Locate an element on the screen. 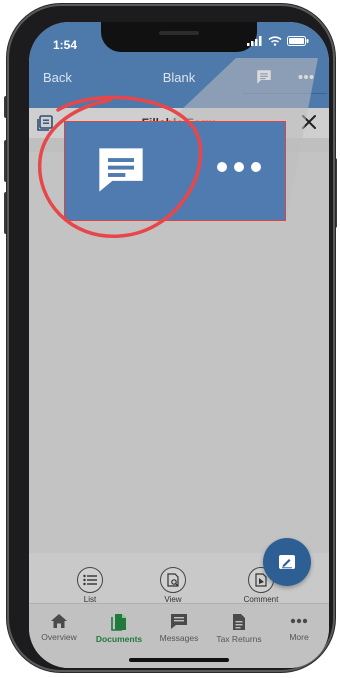 Image resolution: width=340 pixels, height=678 pixels. zoom-comment-button is located at coordinates (121, 172).